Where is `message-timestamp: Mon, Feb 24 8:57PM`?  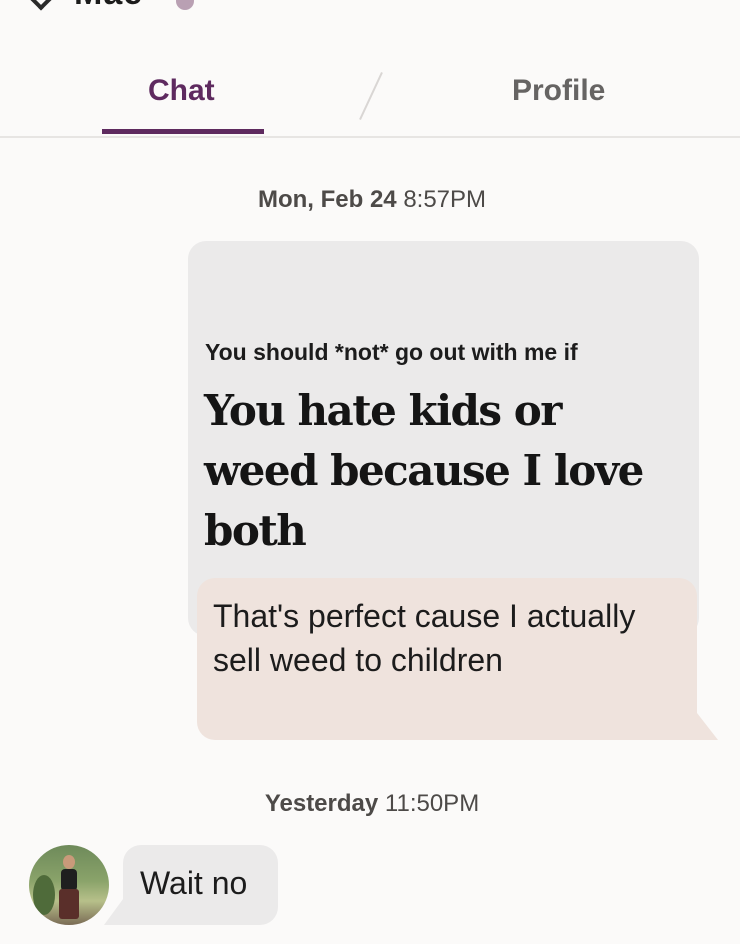
message-timestamp: Mon, Feb 24 8:57PM is located at coordinates (371, 200).